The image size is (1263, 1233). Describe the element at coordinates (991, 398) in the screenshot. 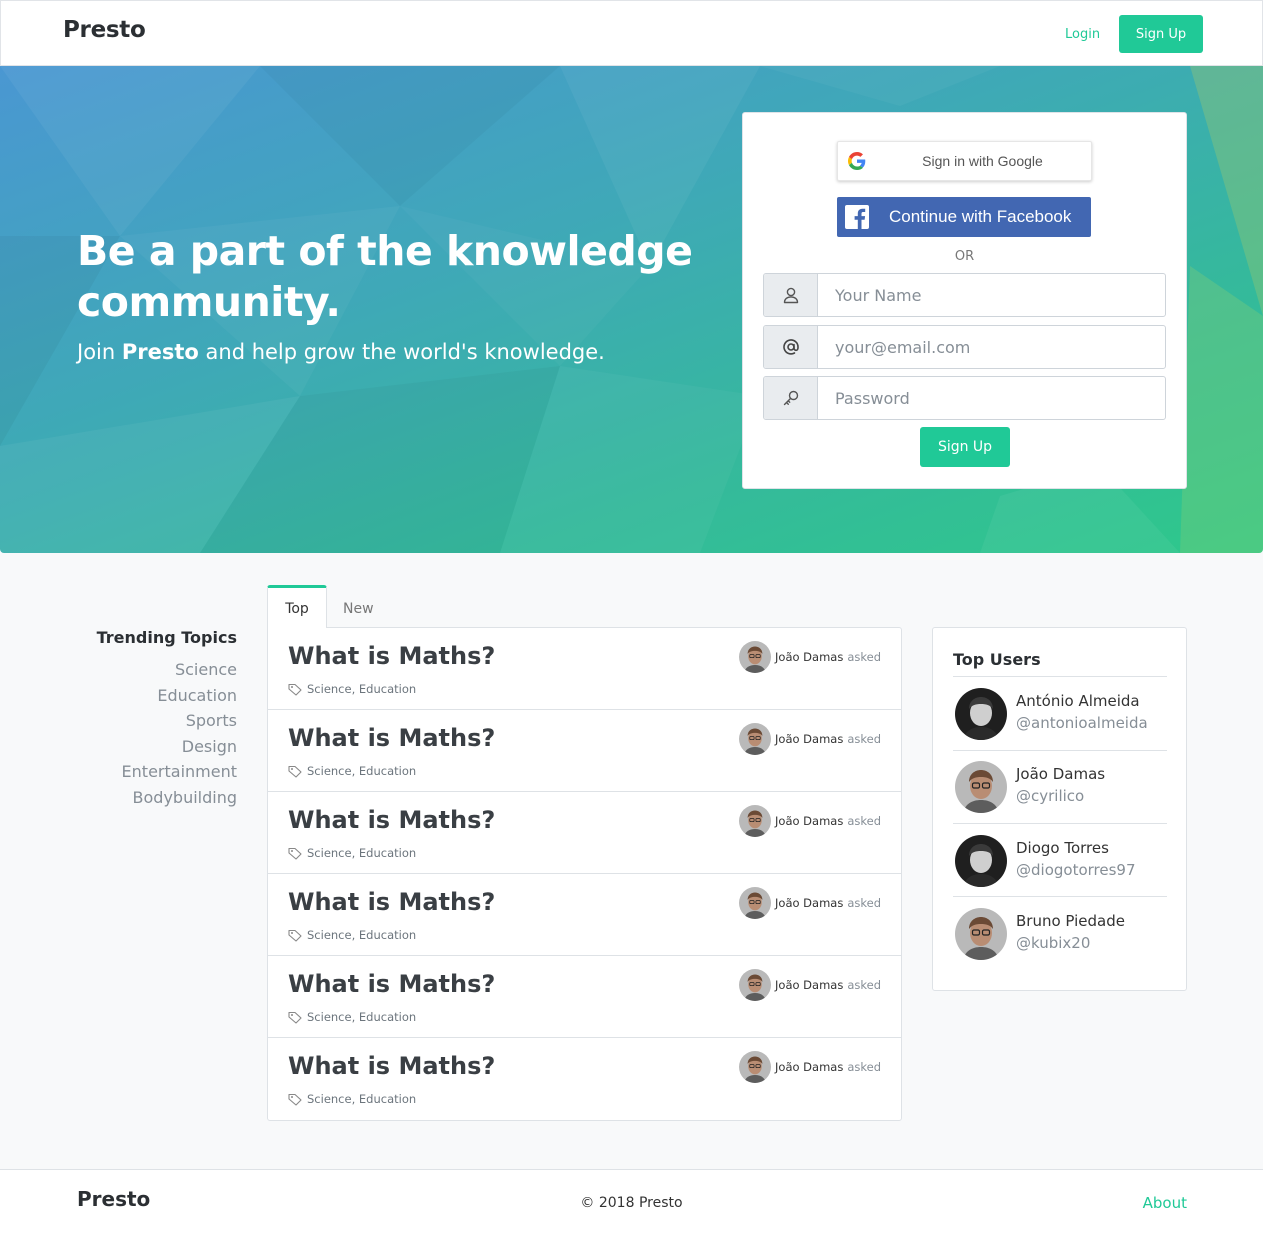

I see `password-input` at that location.